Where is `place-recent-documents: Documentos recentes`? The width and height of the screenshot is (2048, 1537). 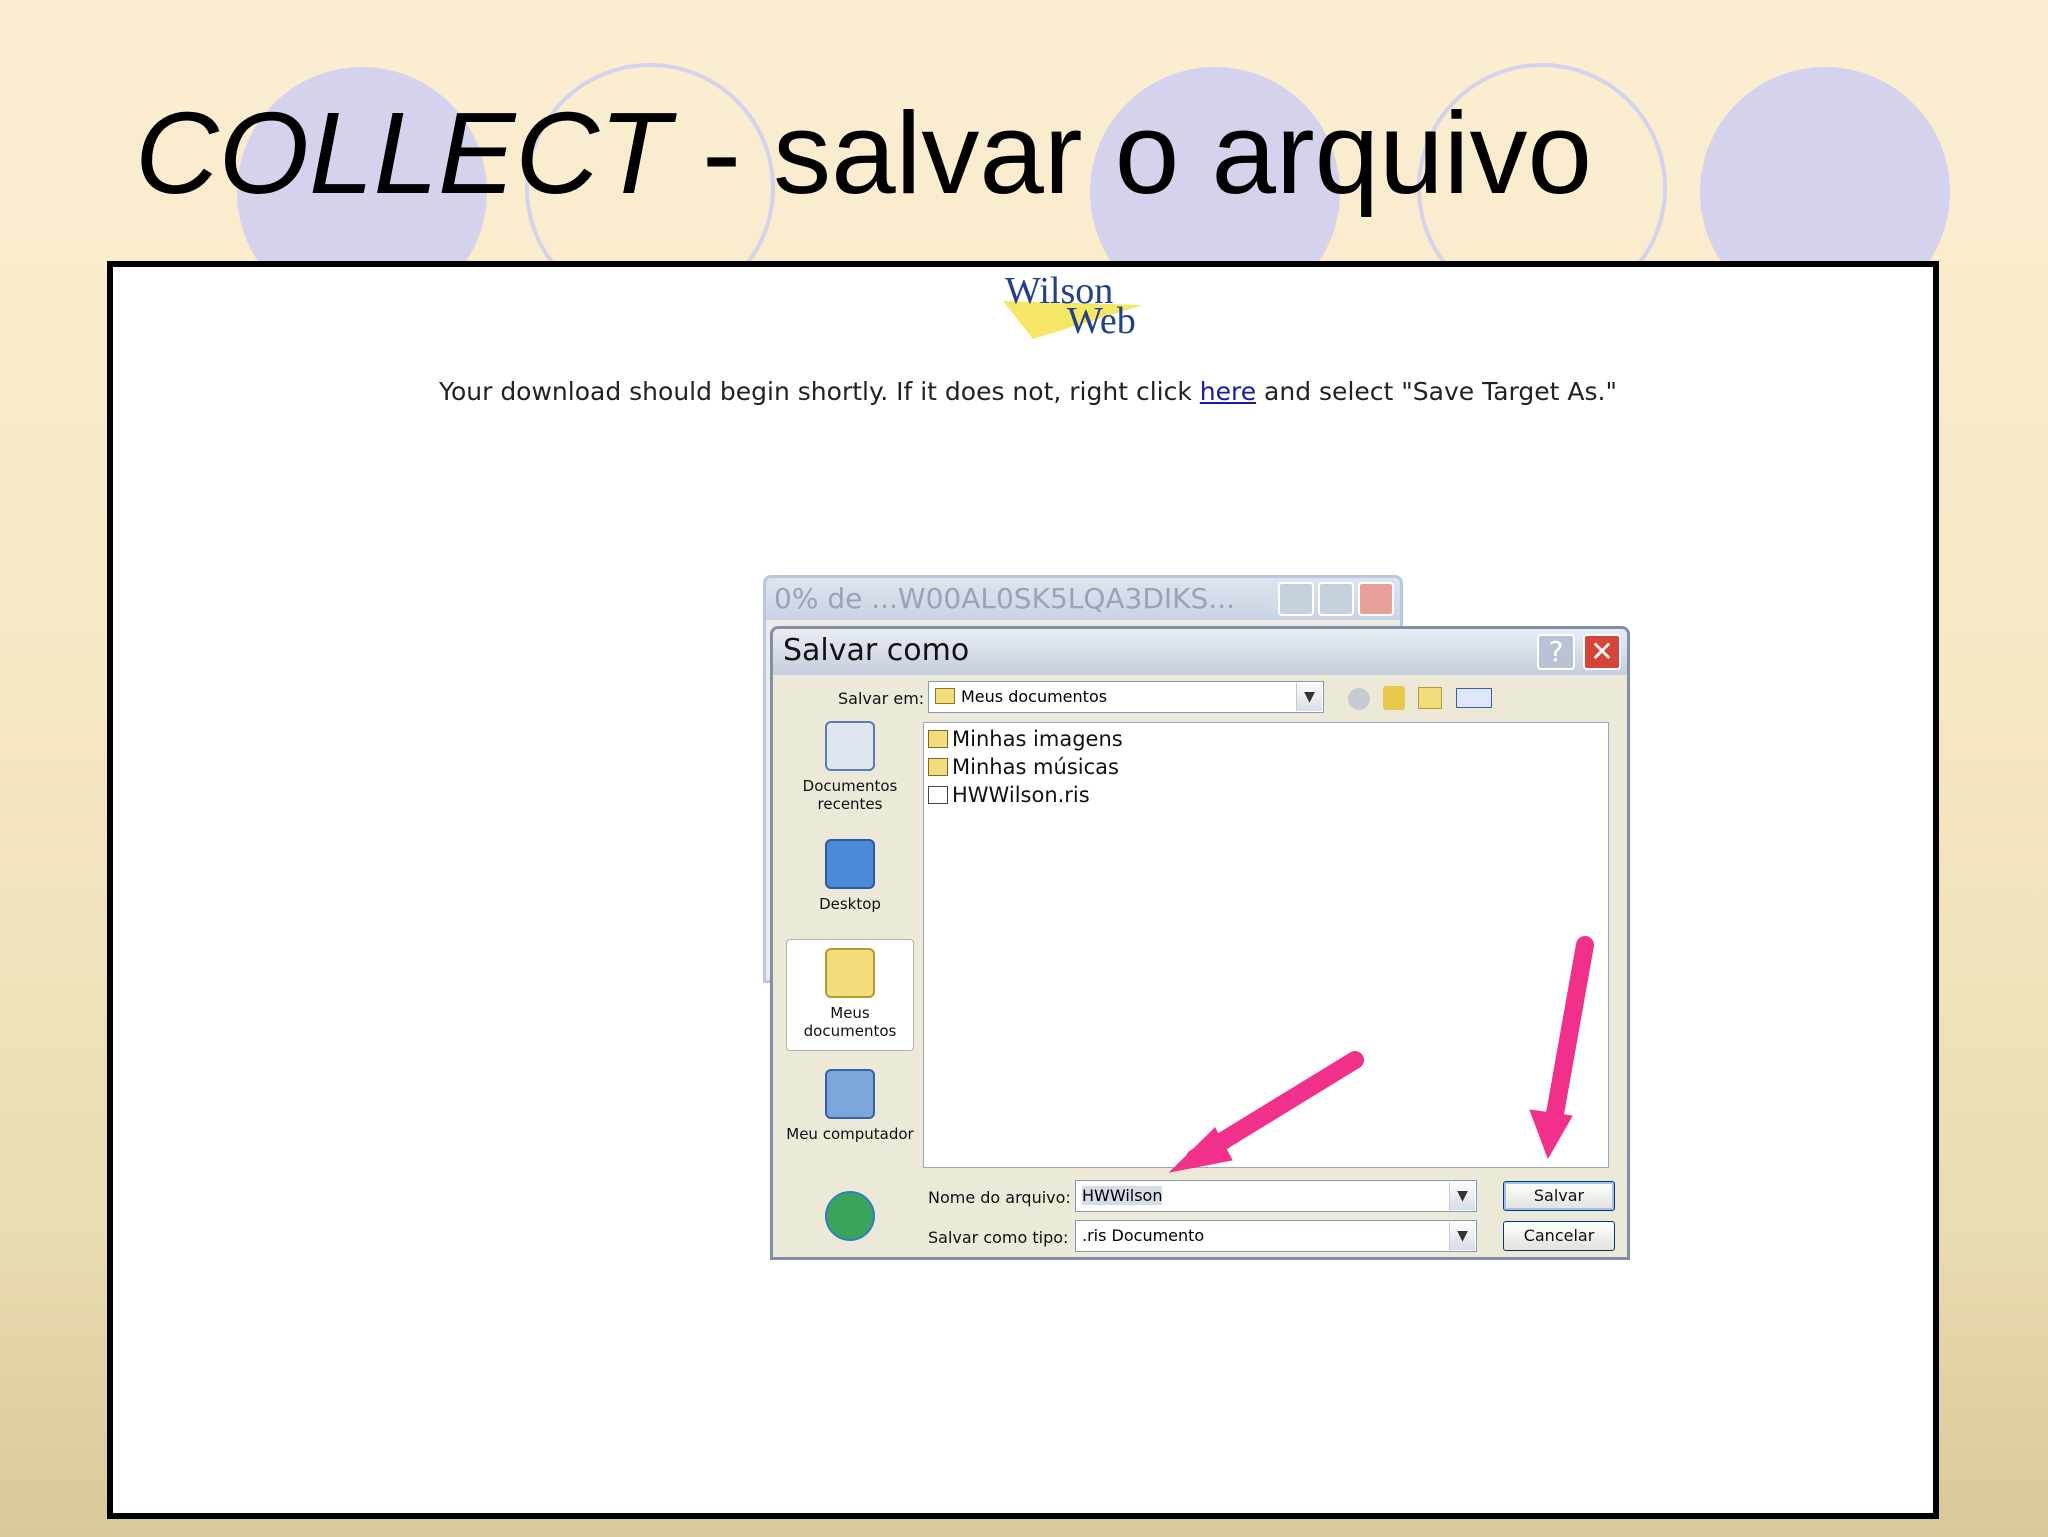 place-recent-documents: Documentos recentes is located at coordinates (850, 767).